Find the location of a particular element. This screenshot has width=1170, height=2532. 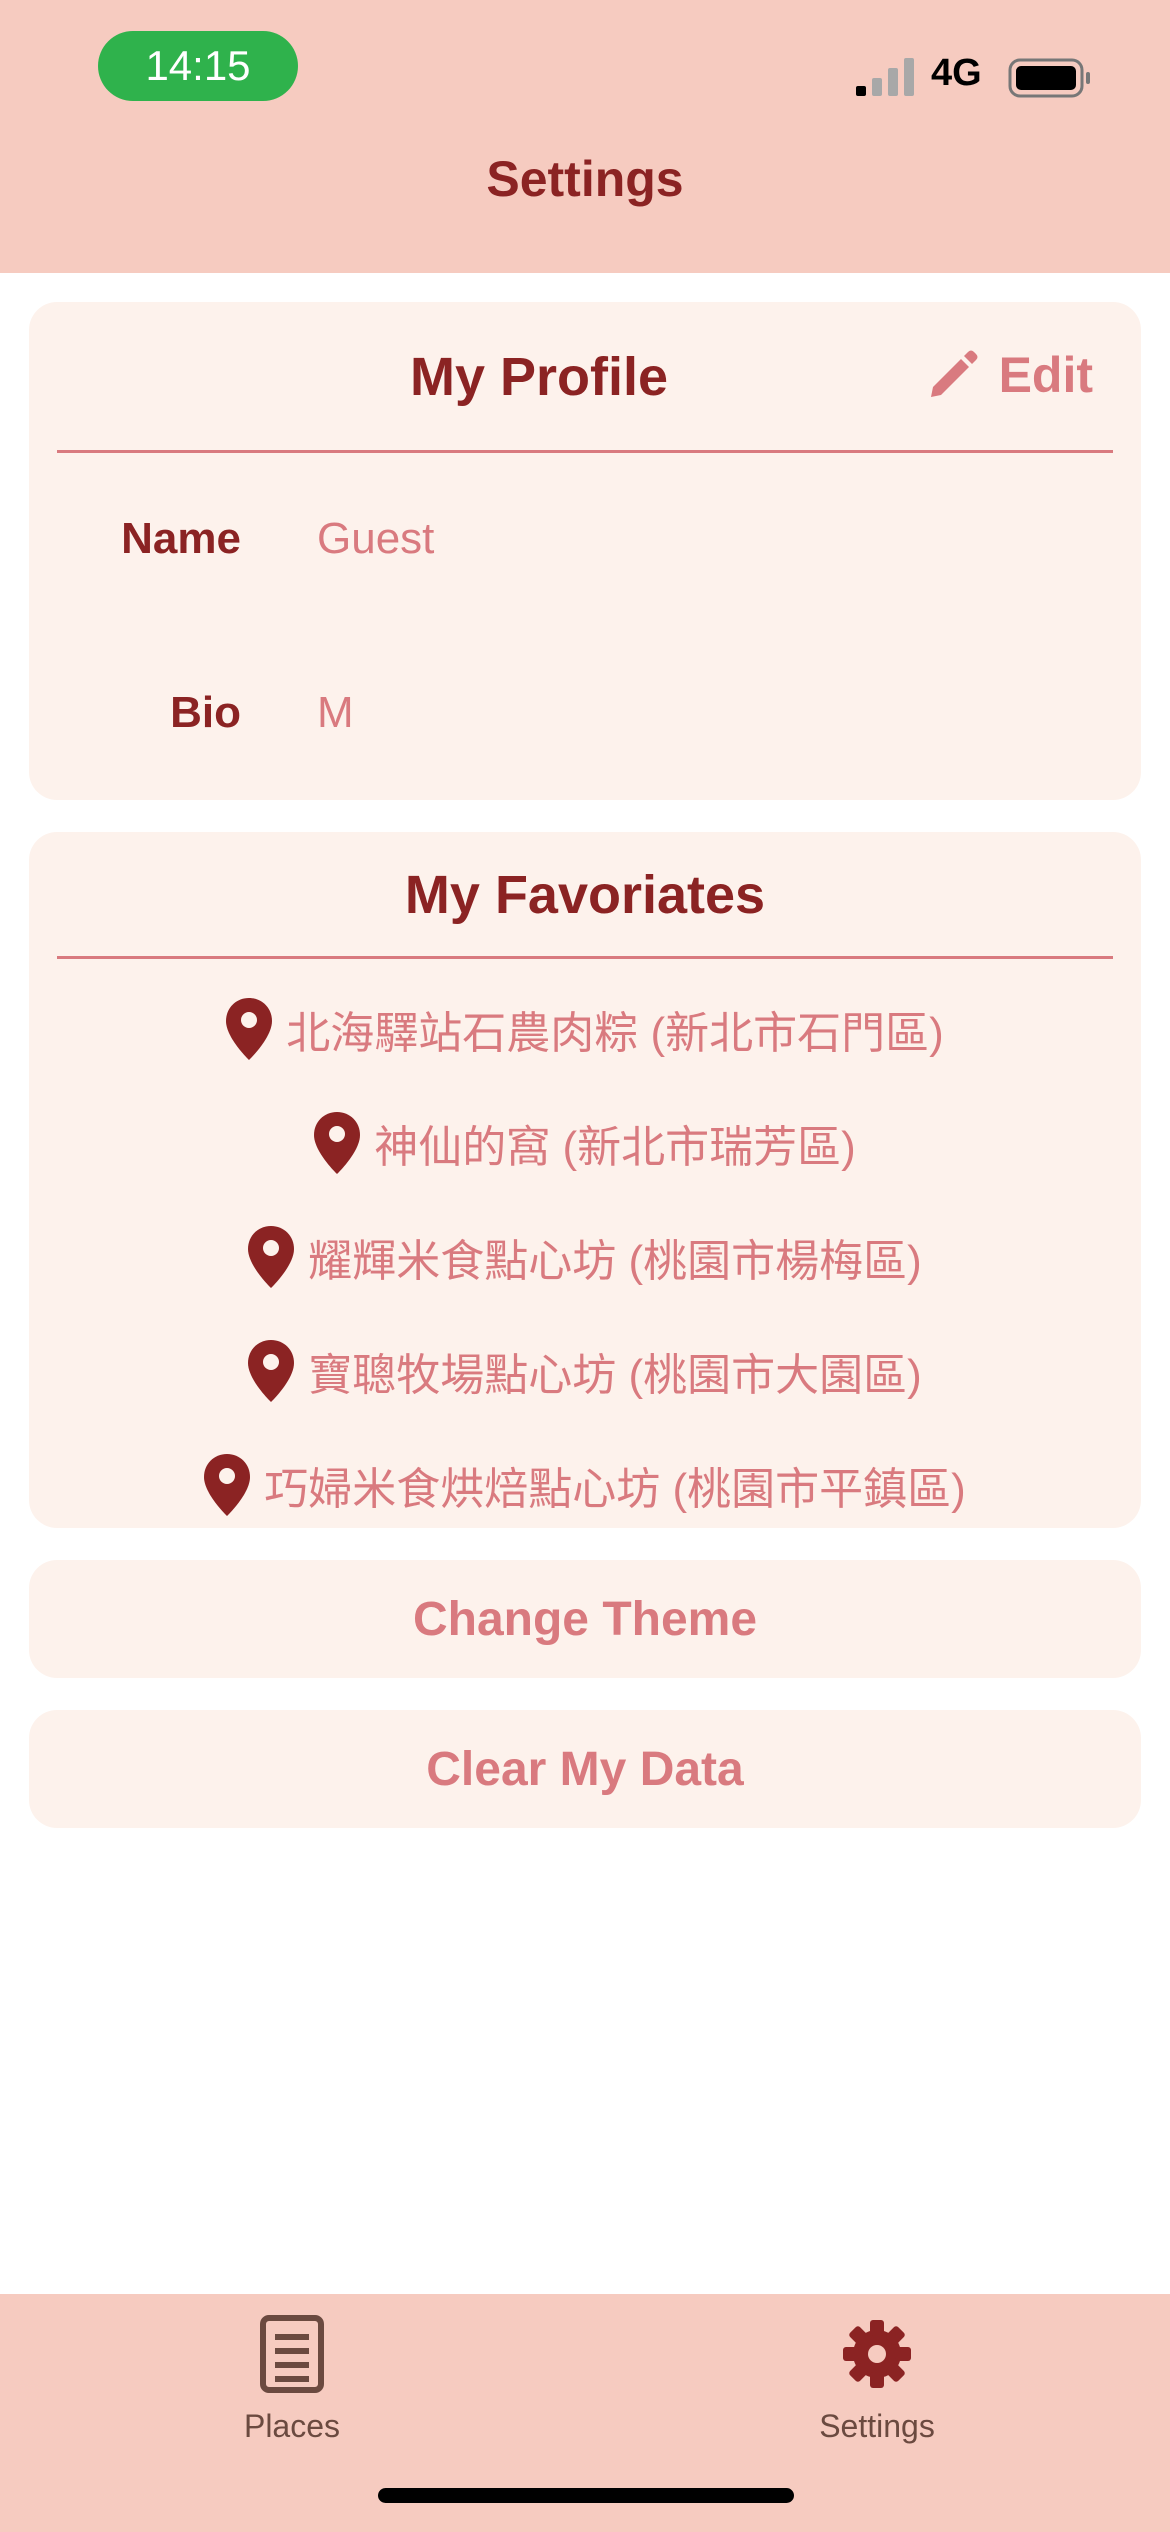

list-item: 神仙的窩 (新北市瑞芳區) is located at coordinates (585, 1143).